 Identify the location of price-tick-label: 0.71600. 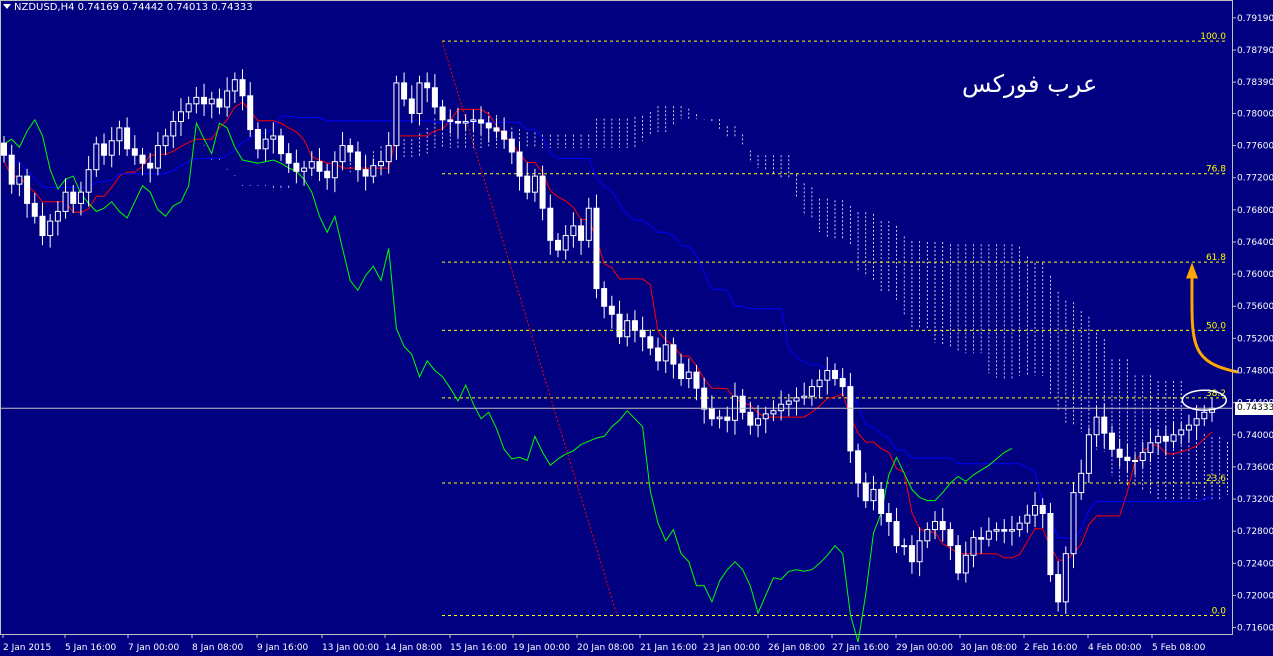
(1255, 629).